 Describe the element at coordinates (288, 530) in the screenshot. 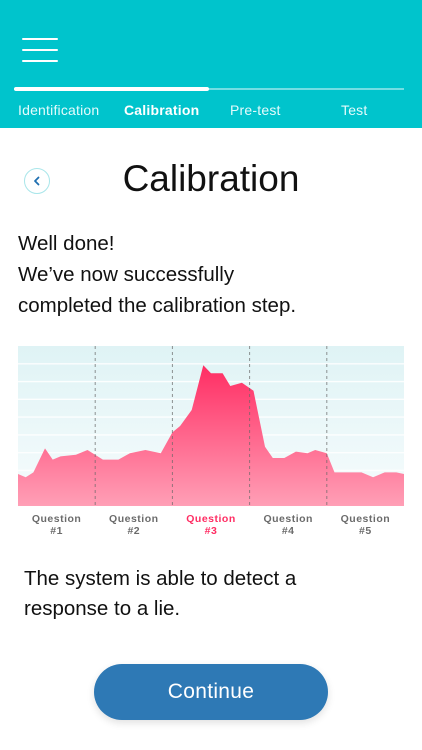

I see `chart-x-tick-label: #4` at that location.